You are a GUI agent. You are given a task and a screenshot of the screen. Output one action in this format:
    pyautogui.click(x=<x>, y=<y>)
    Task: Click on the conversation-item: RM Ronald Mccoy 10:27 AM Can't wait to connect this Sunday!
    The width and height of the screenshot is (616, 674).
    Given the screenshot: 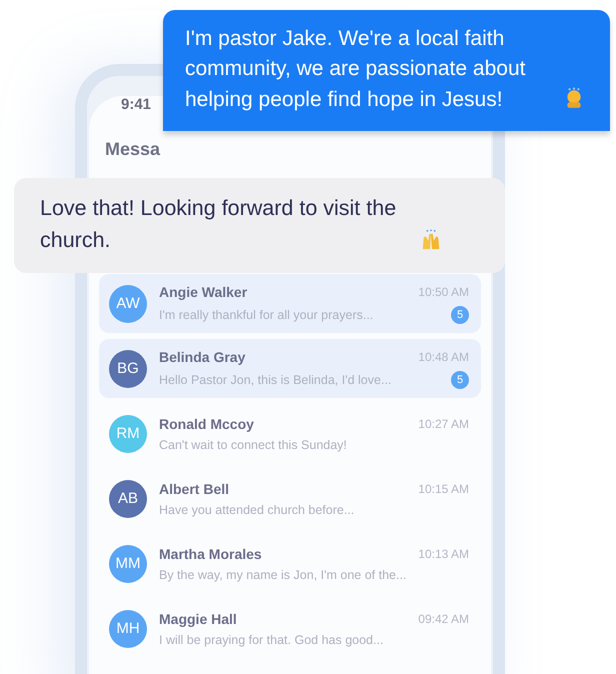 What is the action you would take?
    pyautogui.click(x=290, y=433)
    